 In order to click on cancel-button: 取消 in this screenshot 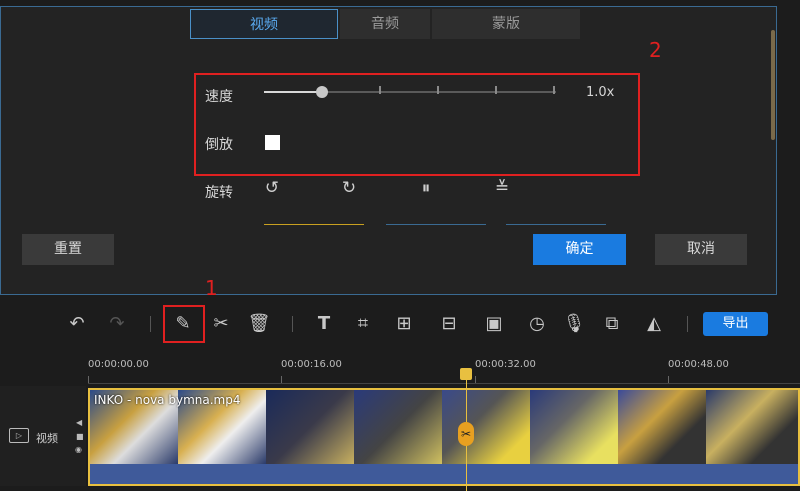, I will do `click(701, 249)`.